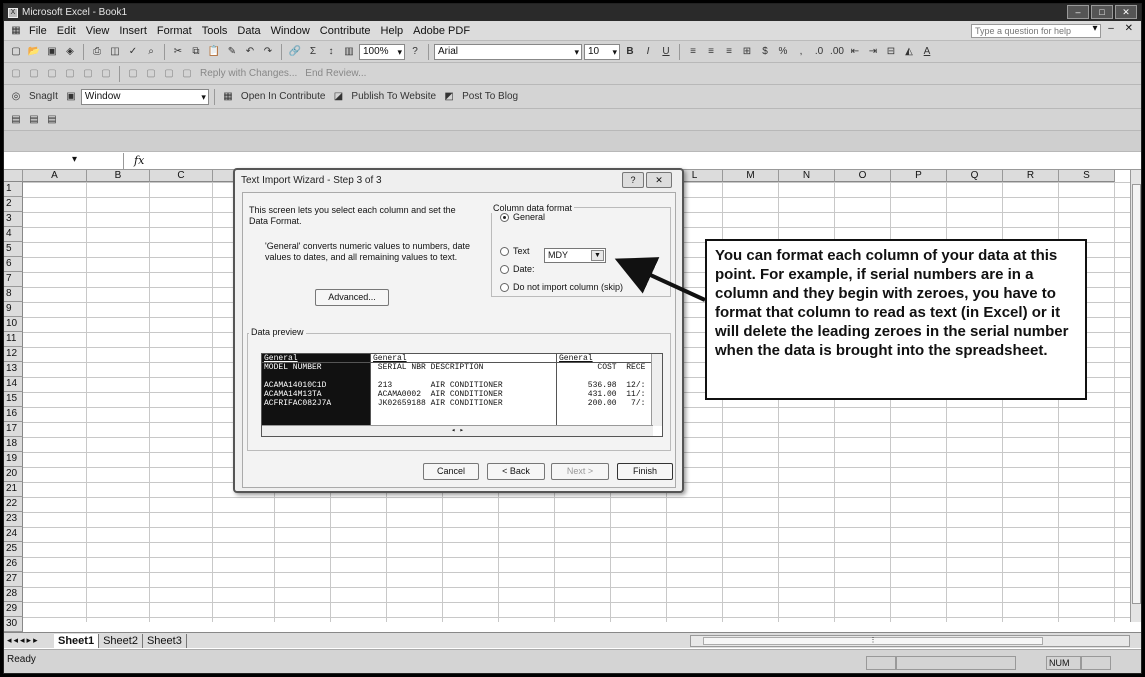 The image size is (1145, 677). Describe the element at coordinates (13, 264) in the screenshot. I see `row-header-6: 6` at that location.